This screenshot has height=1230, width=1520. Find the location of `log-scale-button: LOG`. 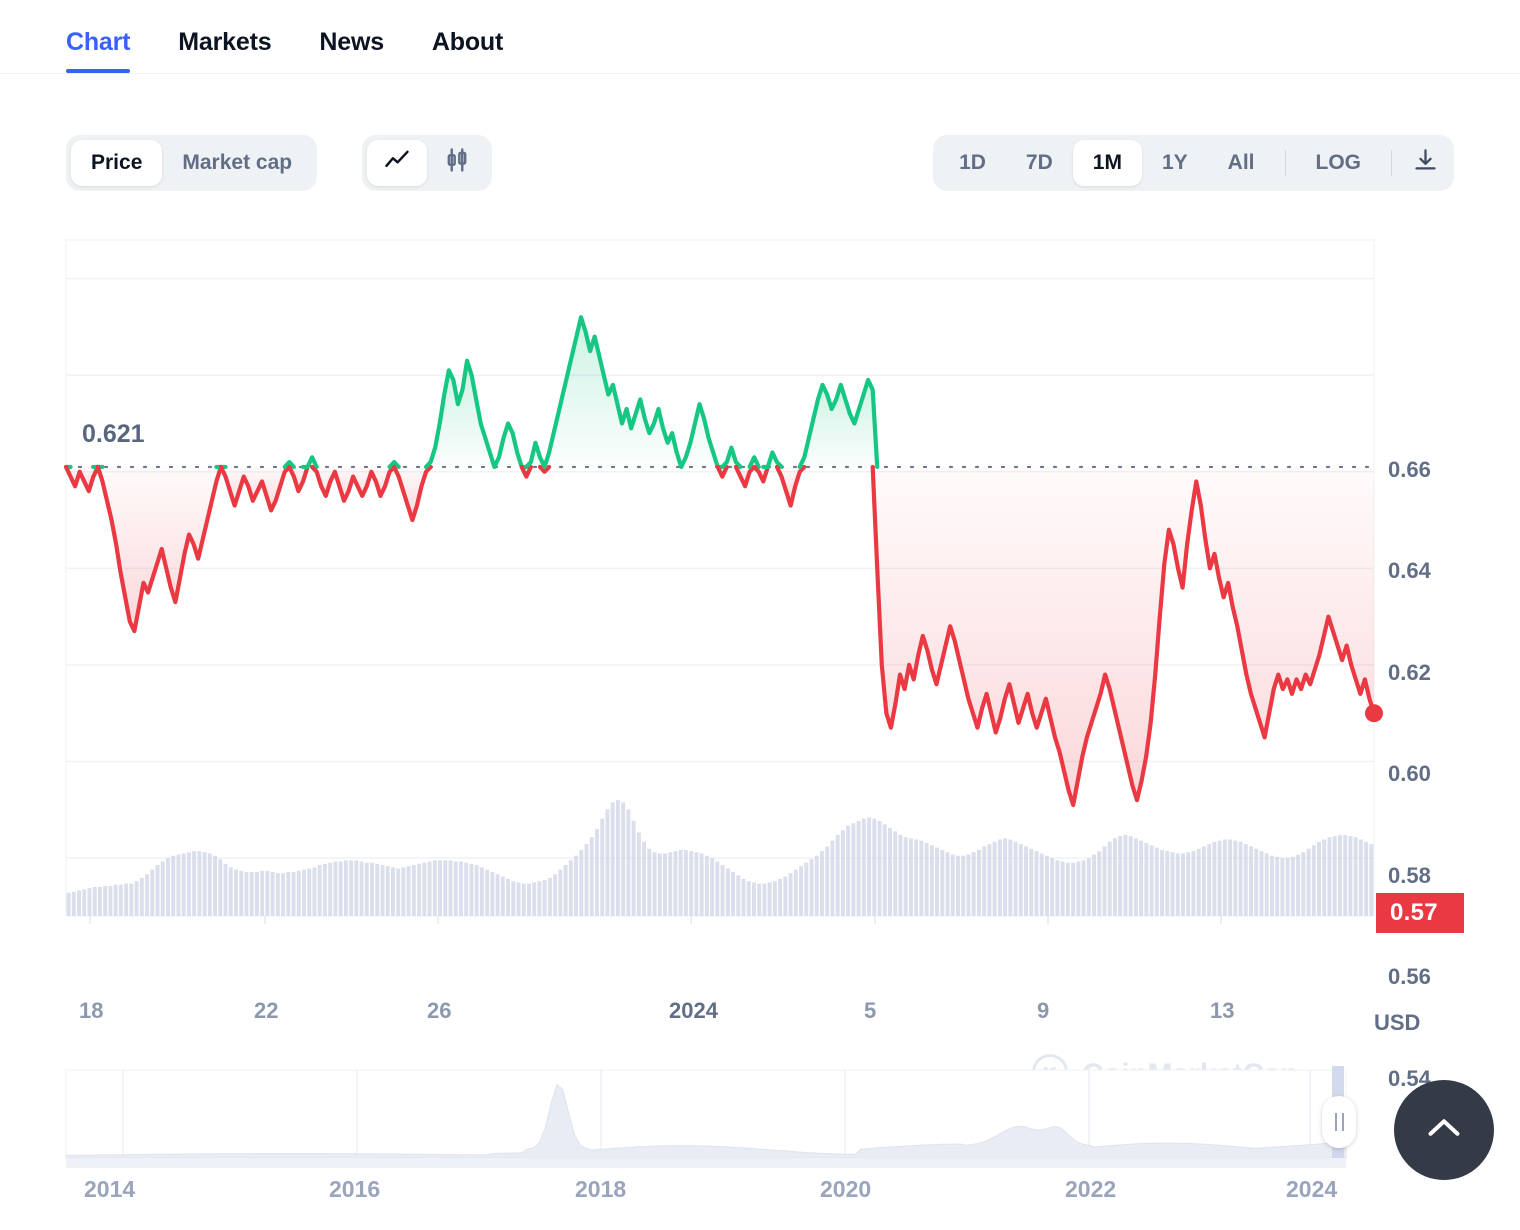

log-scale-button: LOG is located at coordinates (1339, 163).